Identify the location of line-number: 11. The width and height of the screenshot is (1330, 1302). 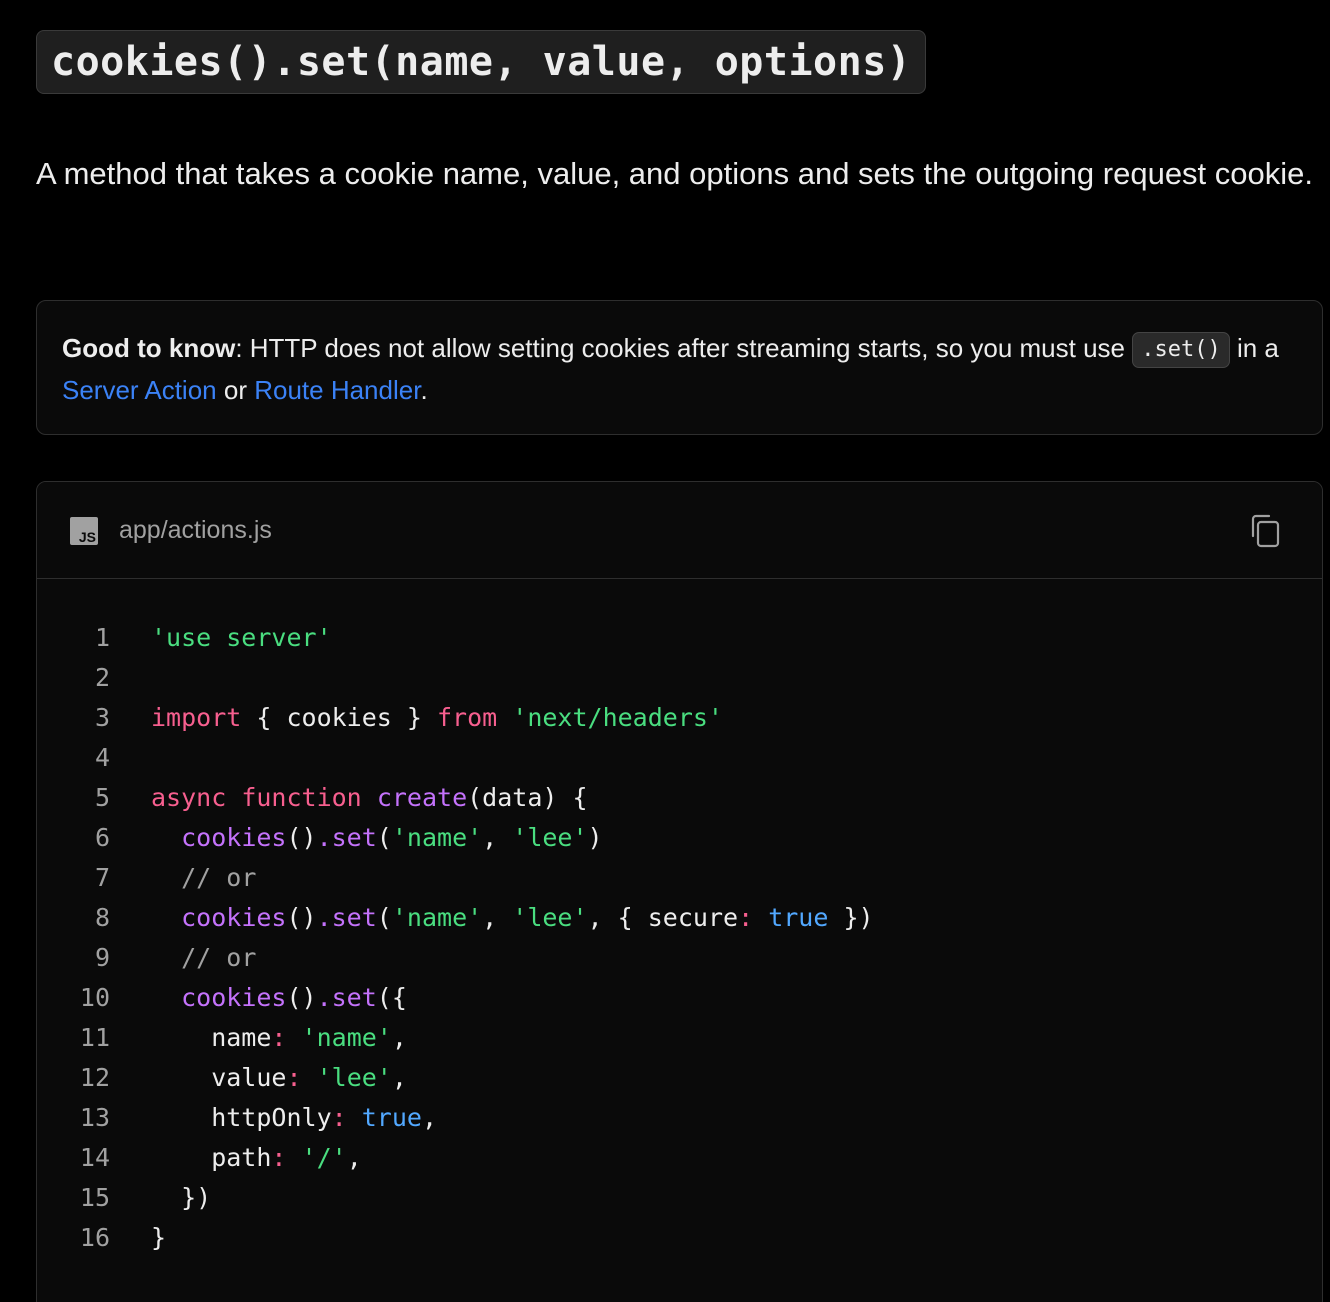
(94, 1037).